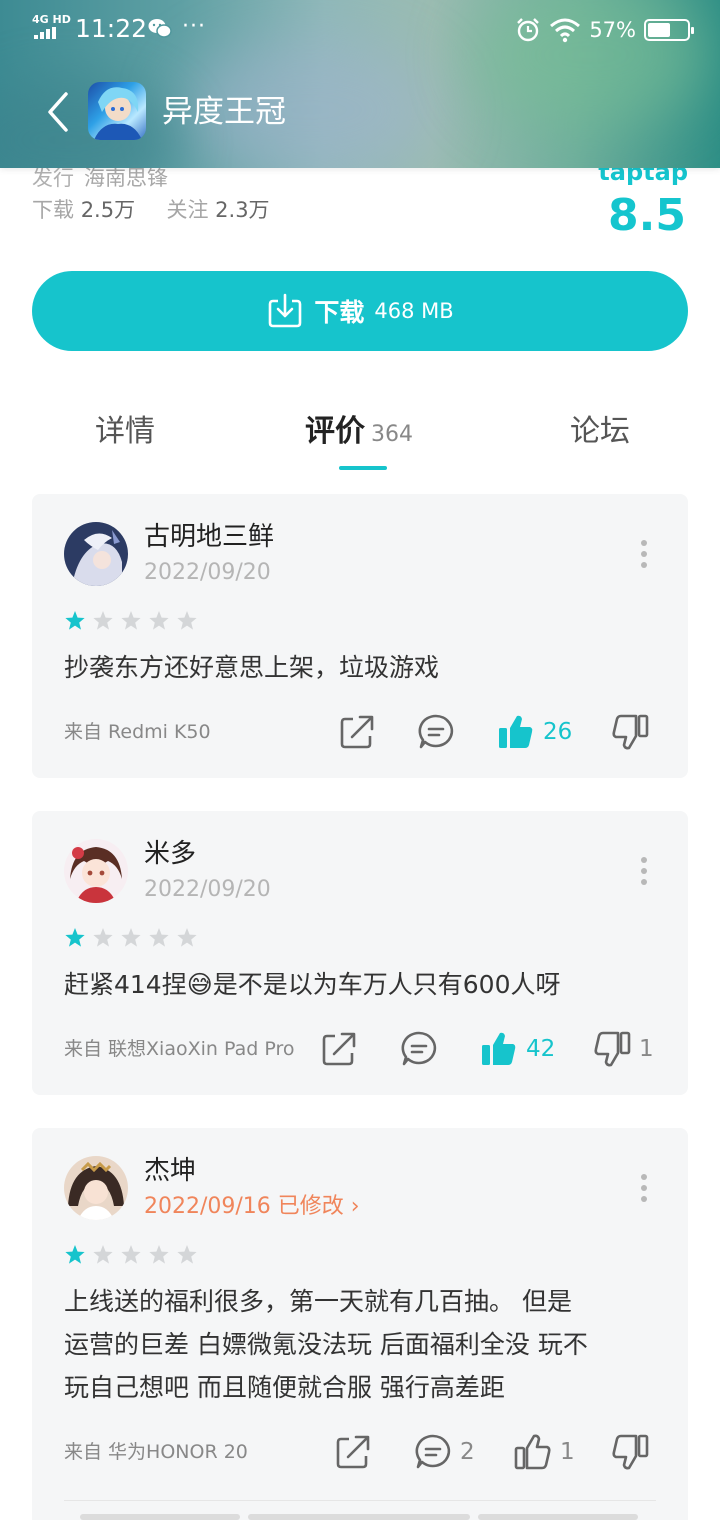 The height and width of the screenshot is (1520, 720). Describe the element at coordinates (528, 30) in the screenshot. I see `alarm-icon` at that location.